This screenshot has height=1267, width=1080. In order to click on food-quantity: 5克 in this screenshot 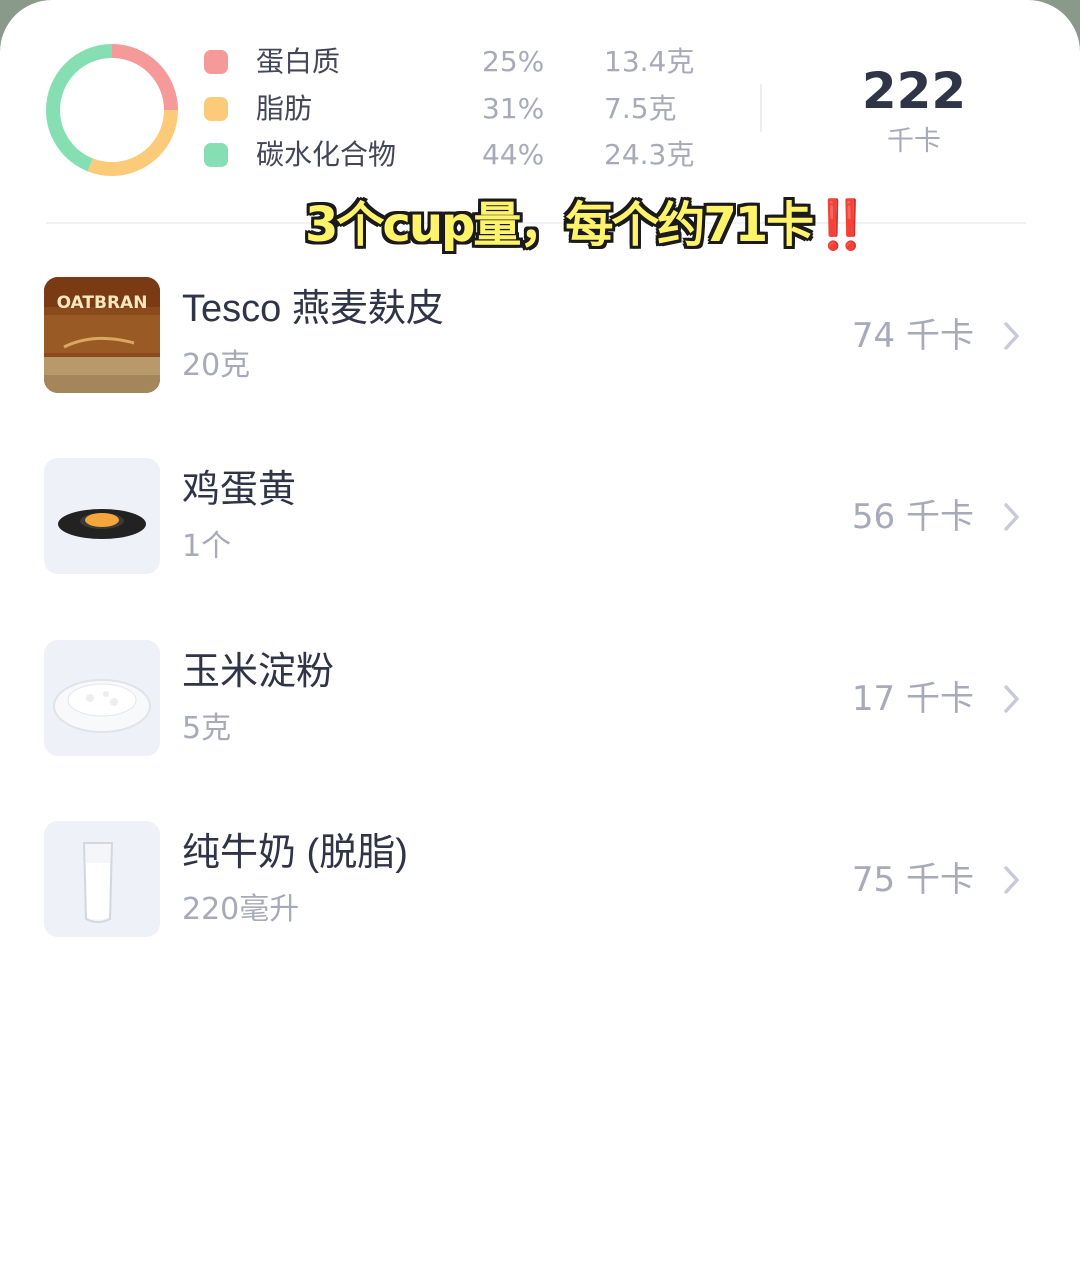, I will do `click(207, 728)`.